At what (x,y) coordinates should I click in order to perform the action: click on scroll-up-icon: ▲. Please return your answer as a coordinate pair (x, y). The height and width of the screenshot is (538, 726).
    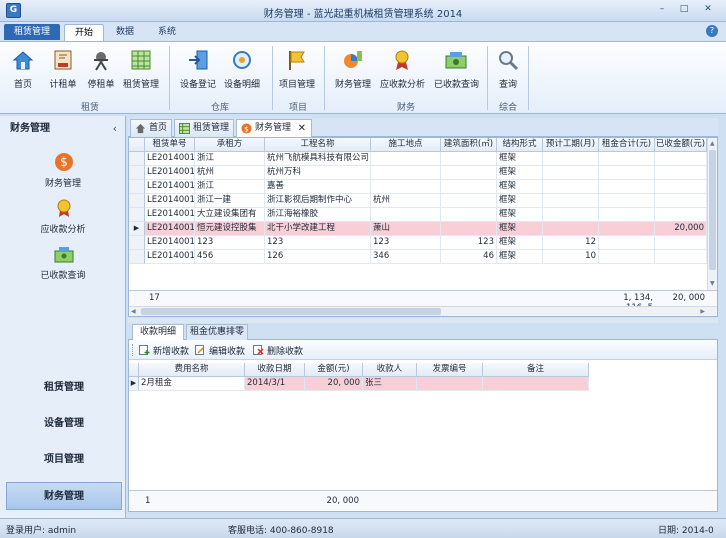
    Looking at the image, I should click on (712, 143).